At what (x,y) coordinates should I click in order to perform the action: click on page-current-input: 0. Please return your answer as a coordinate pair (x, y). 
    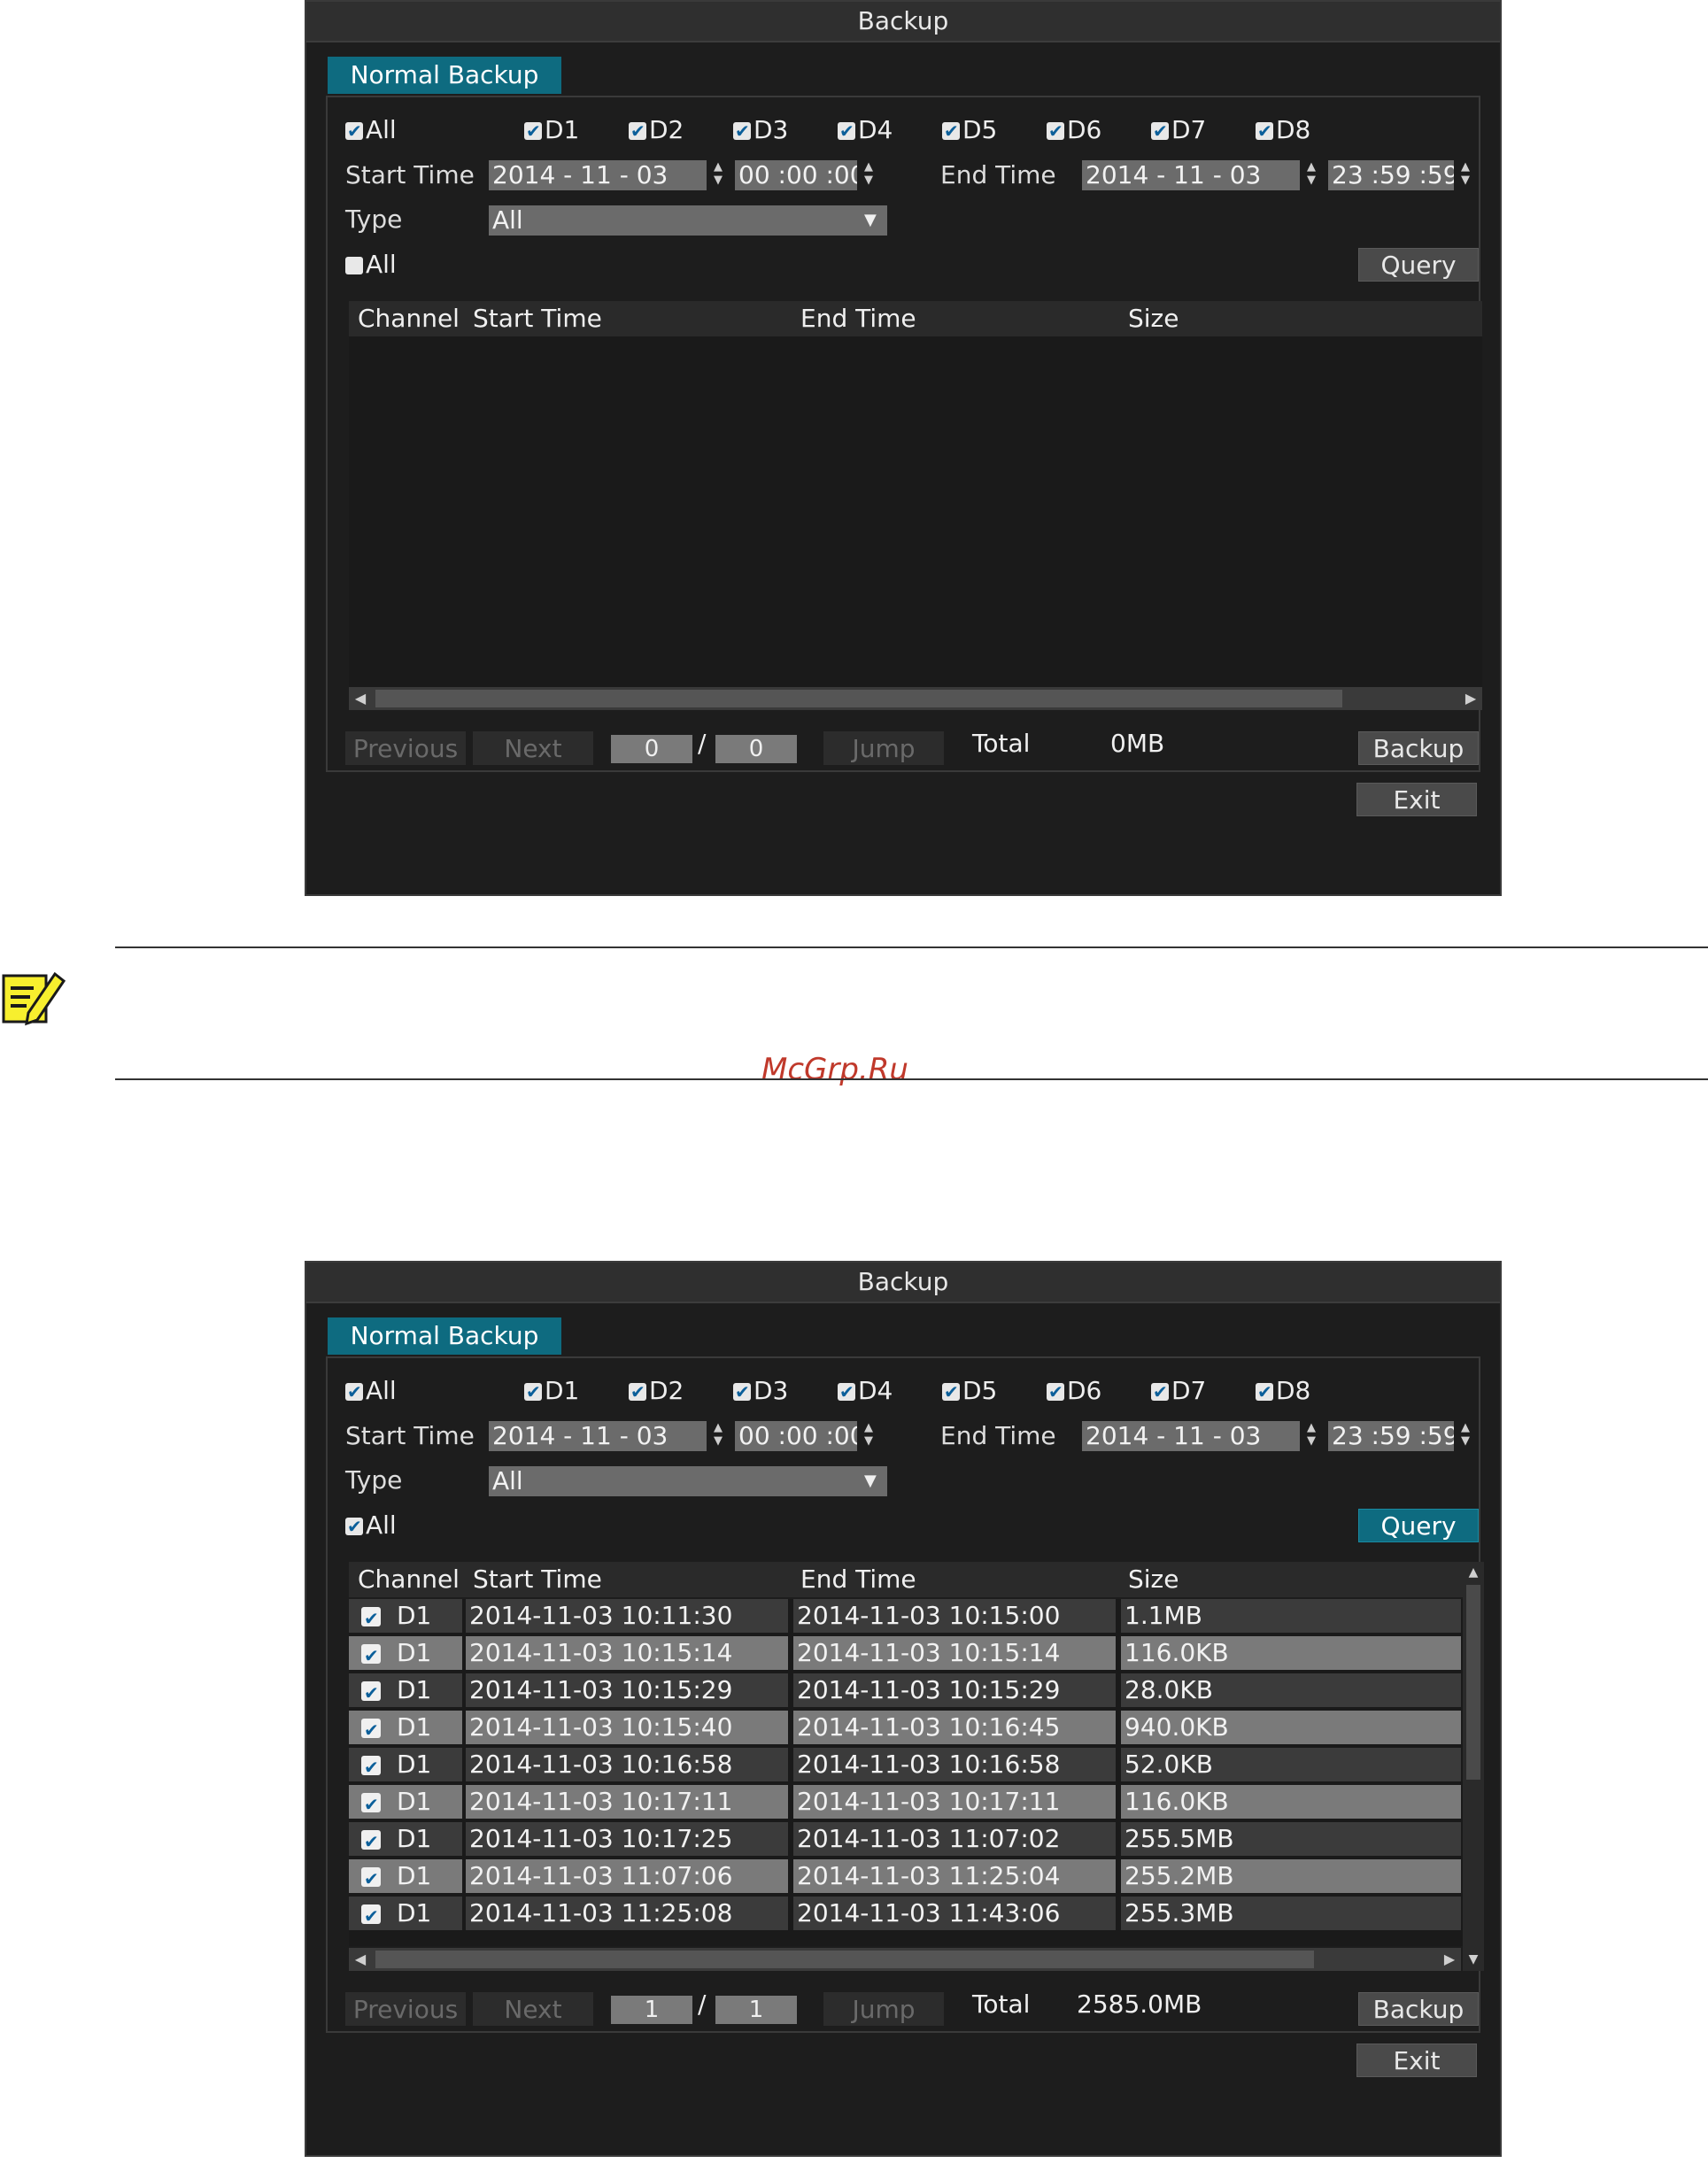
    Looking at the image, I should click on (651, 749).